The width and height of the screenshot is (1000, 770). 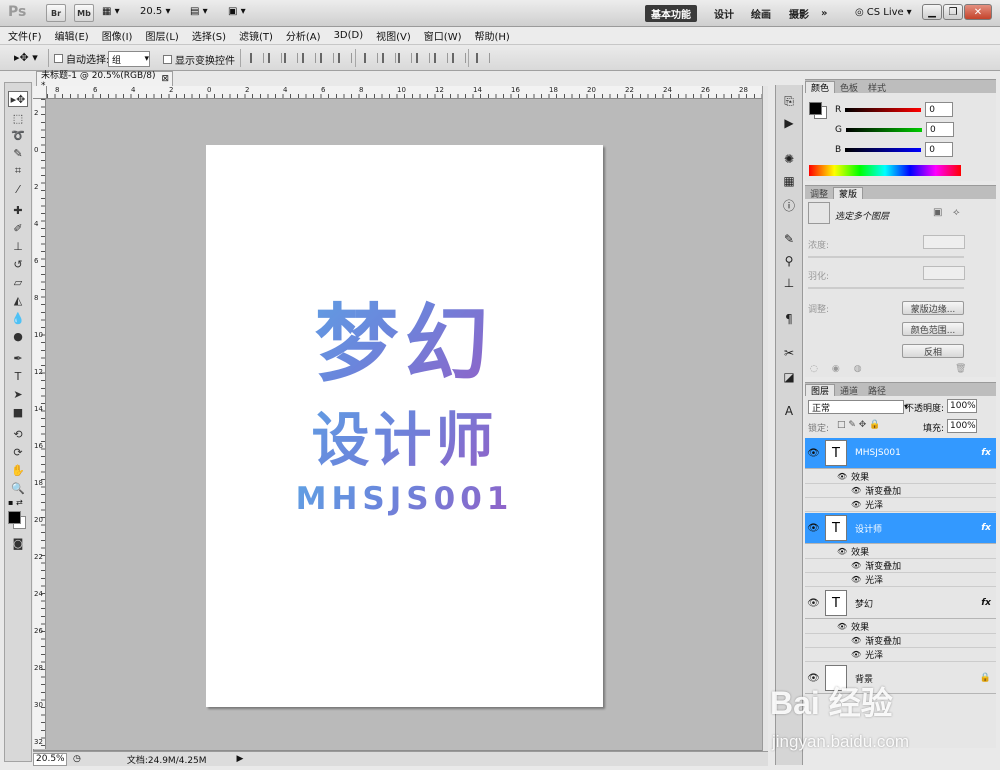 What do you see at coordinates (50, 759) in the screenshot?
I see `status-zoom-field: 20.5%` at bounding box center [50, 759].